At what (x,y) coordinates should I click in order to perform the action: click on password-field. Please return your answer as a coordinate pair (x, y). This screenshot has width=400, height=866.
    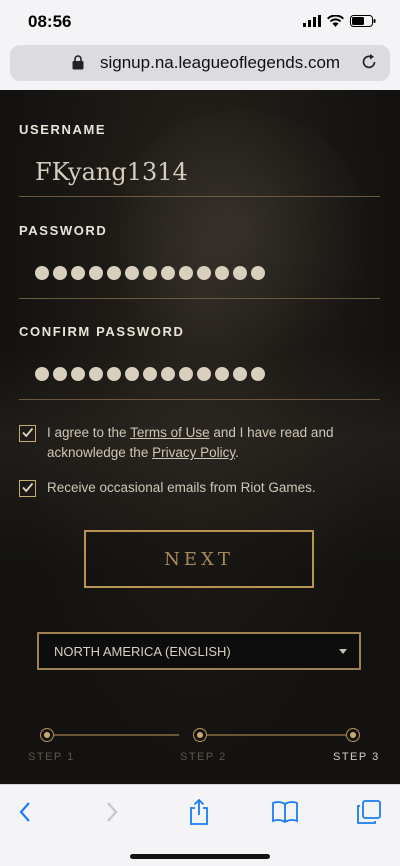
    Looking at the image, I should click on (199, 275).